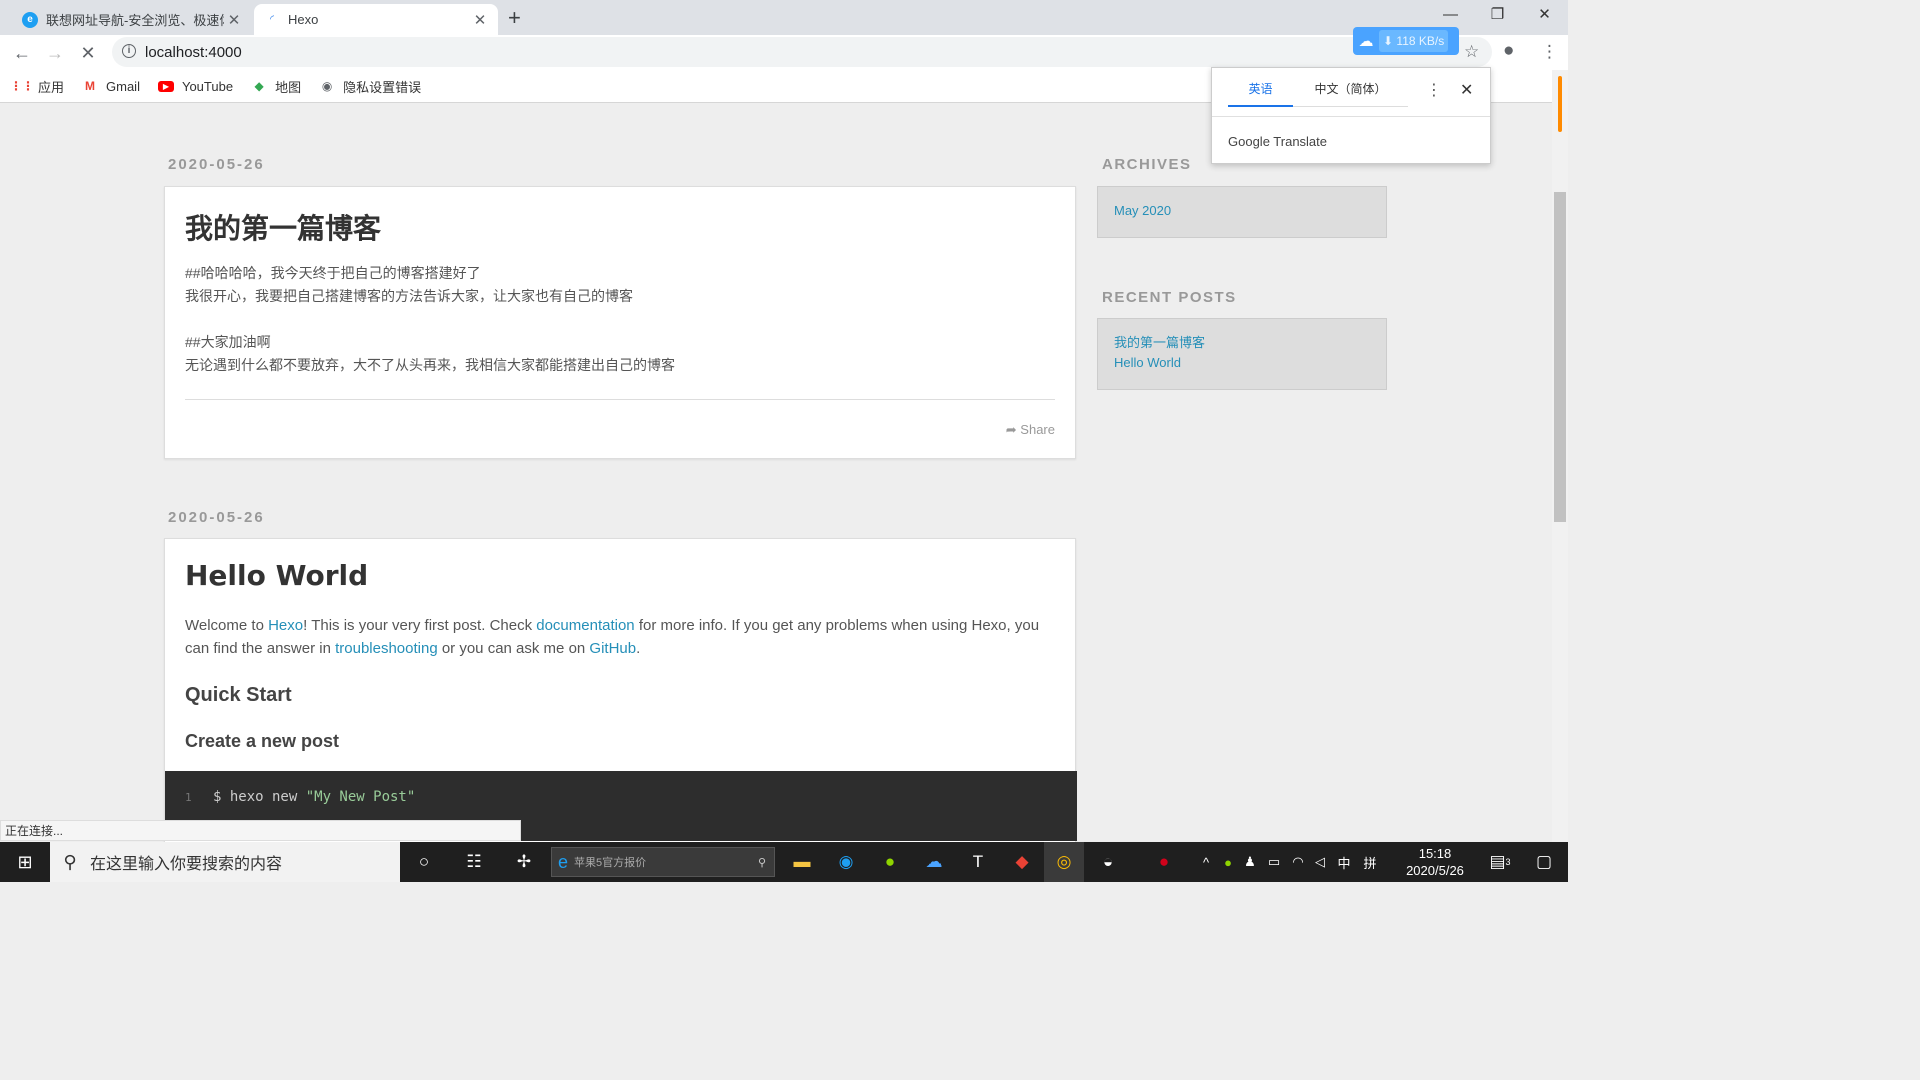 Image resolution: width=1920 pixels, height=1080 pixels. Describe the element at coordinates (585, 625) in the screenshot. I see `documentation-link: documentation` at that location.